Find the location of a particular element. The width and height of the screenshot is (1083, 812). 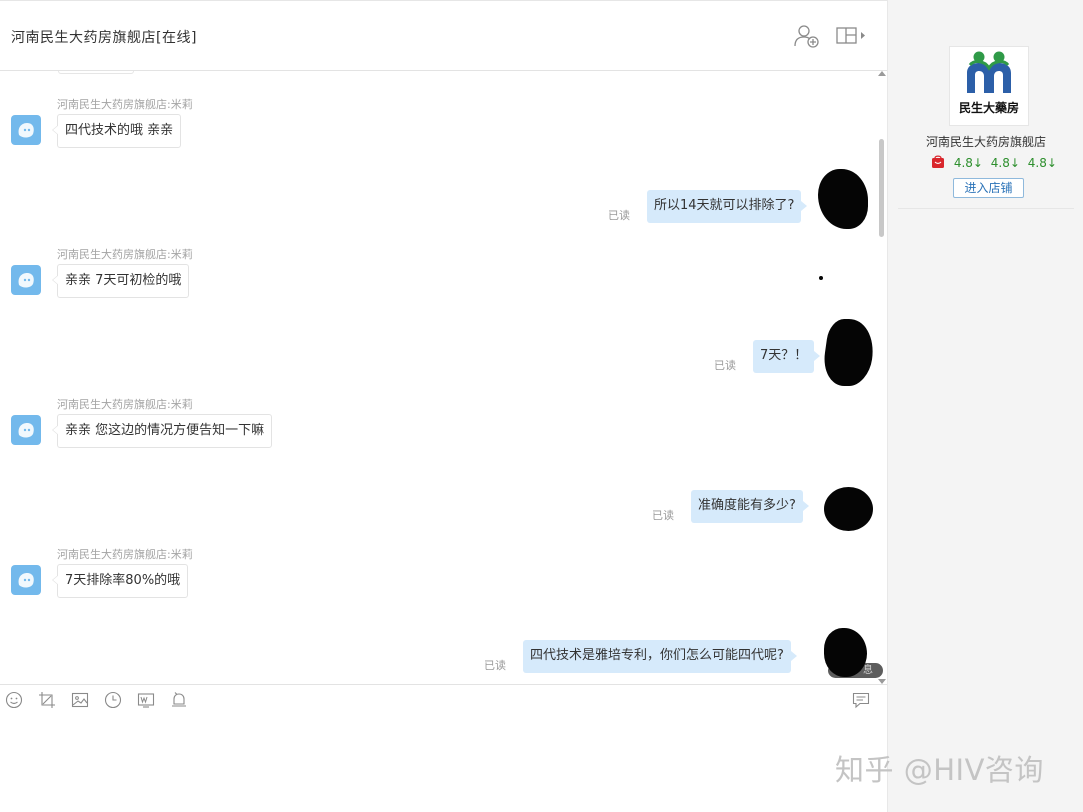

incoming-message-bubble: 亲亲 您这边的情况方便告知一下嘛 is located at coordinates (162, 431).